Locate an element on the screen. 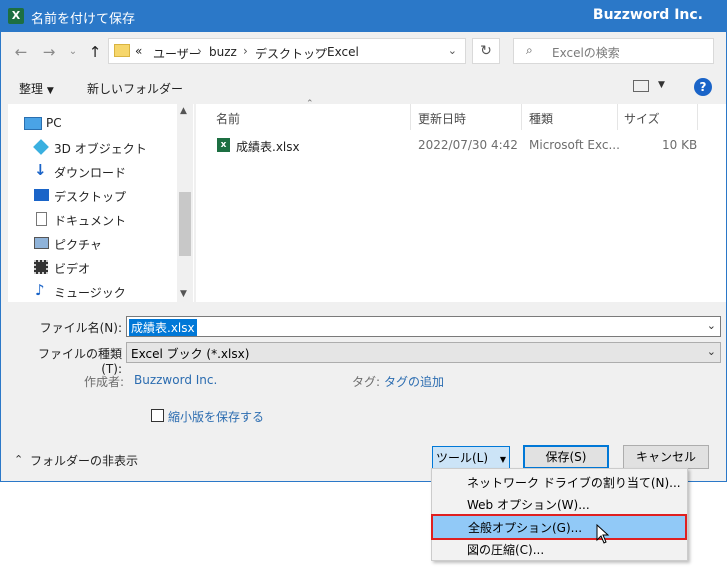 Image resolution: width=728 pixels, height=567 pixels. file-name: 成績表.xlsx is located at coordinates (268, 147).